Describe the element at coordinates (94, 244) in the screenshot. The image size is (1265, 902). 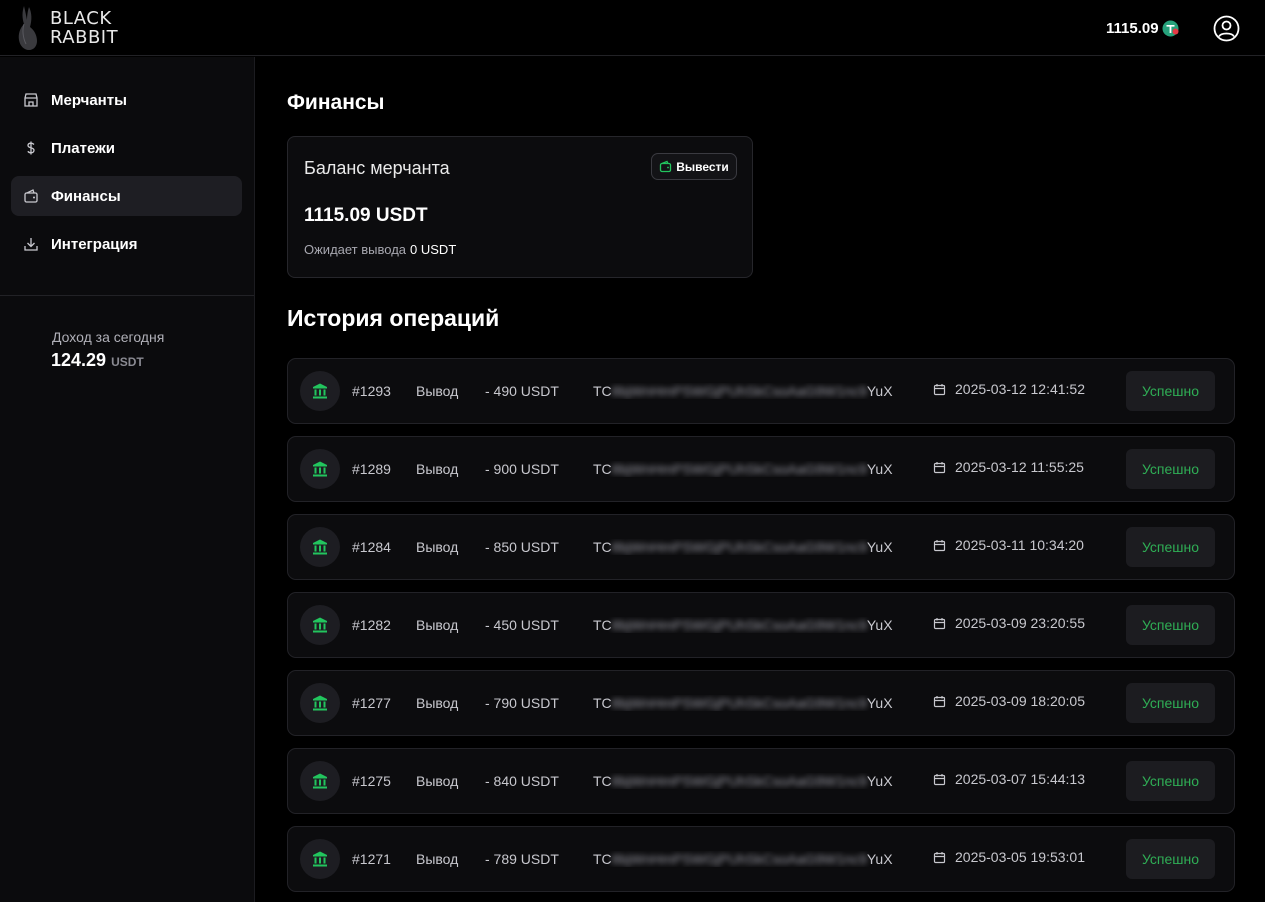
I see `sidebar-item-label: Интеграция` at that location.